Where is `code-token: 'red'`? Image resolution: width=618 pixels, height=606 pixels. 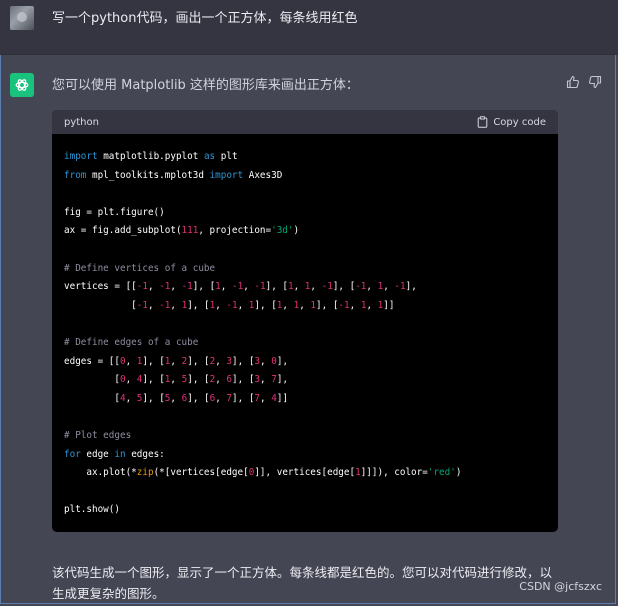 code-token: 'red' is located at coordinates (441, 473).